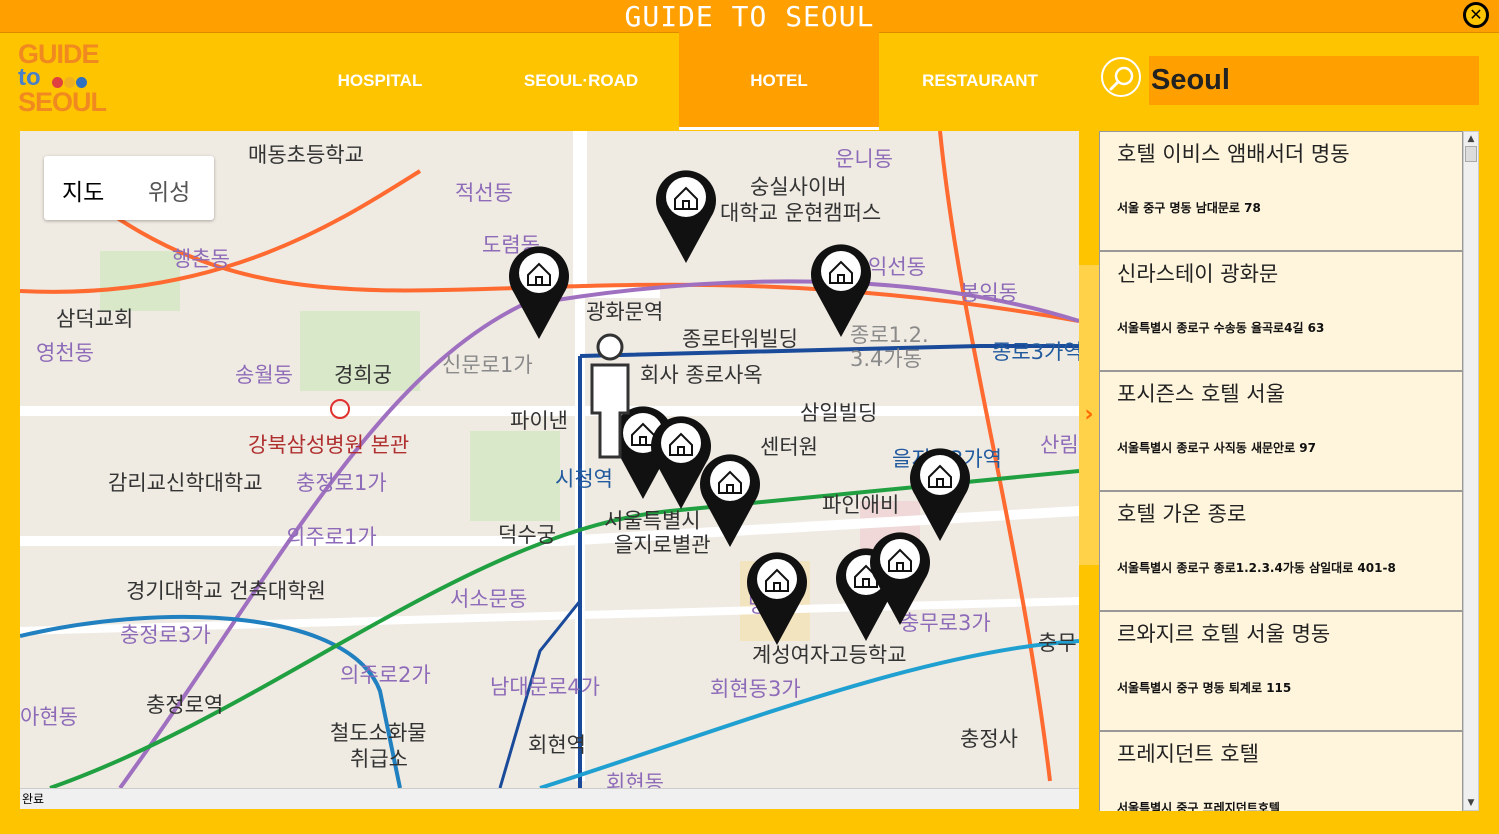  I want to click on map-type-map: 지도, so click(83, 190).